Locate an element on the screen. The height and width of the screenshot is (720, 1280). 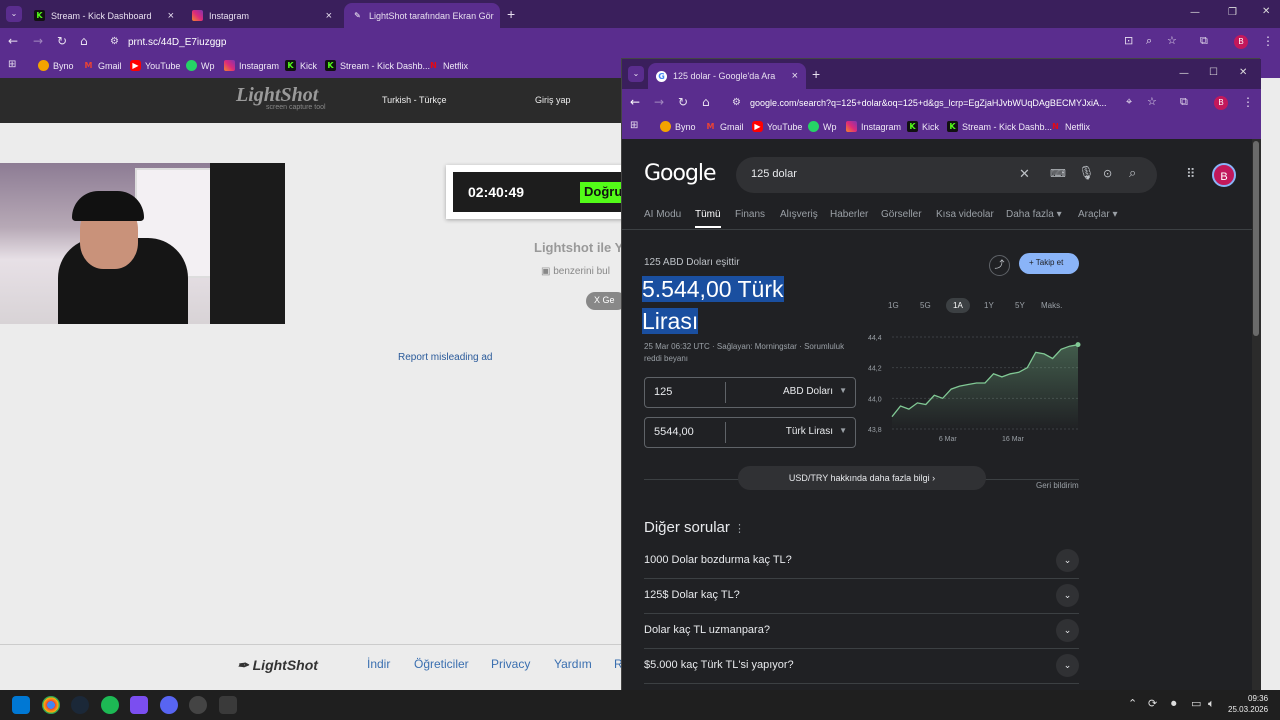
home-icon: ⌂ is located at coordinates (84, 41).